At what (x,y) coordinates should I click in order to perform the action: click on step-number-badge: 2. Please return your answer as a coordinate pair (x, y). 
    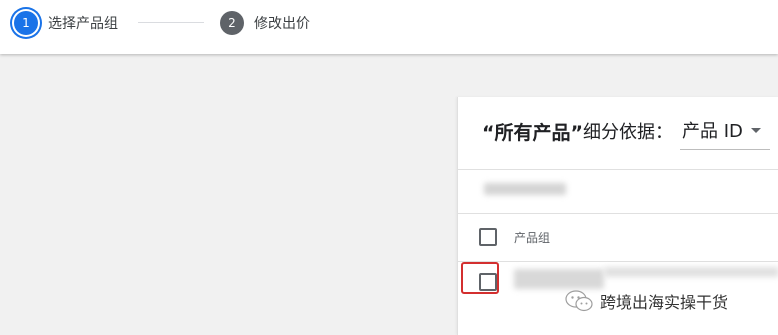
    Looking at the image, I should click on (232, 23).